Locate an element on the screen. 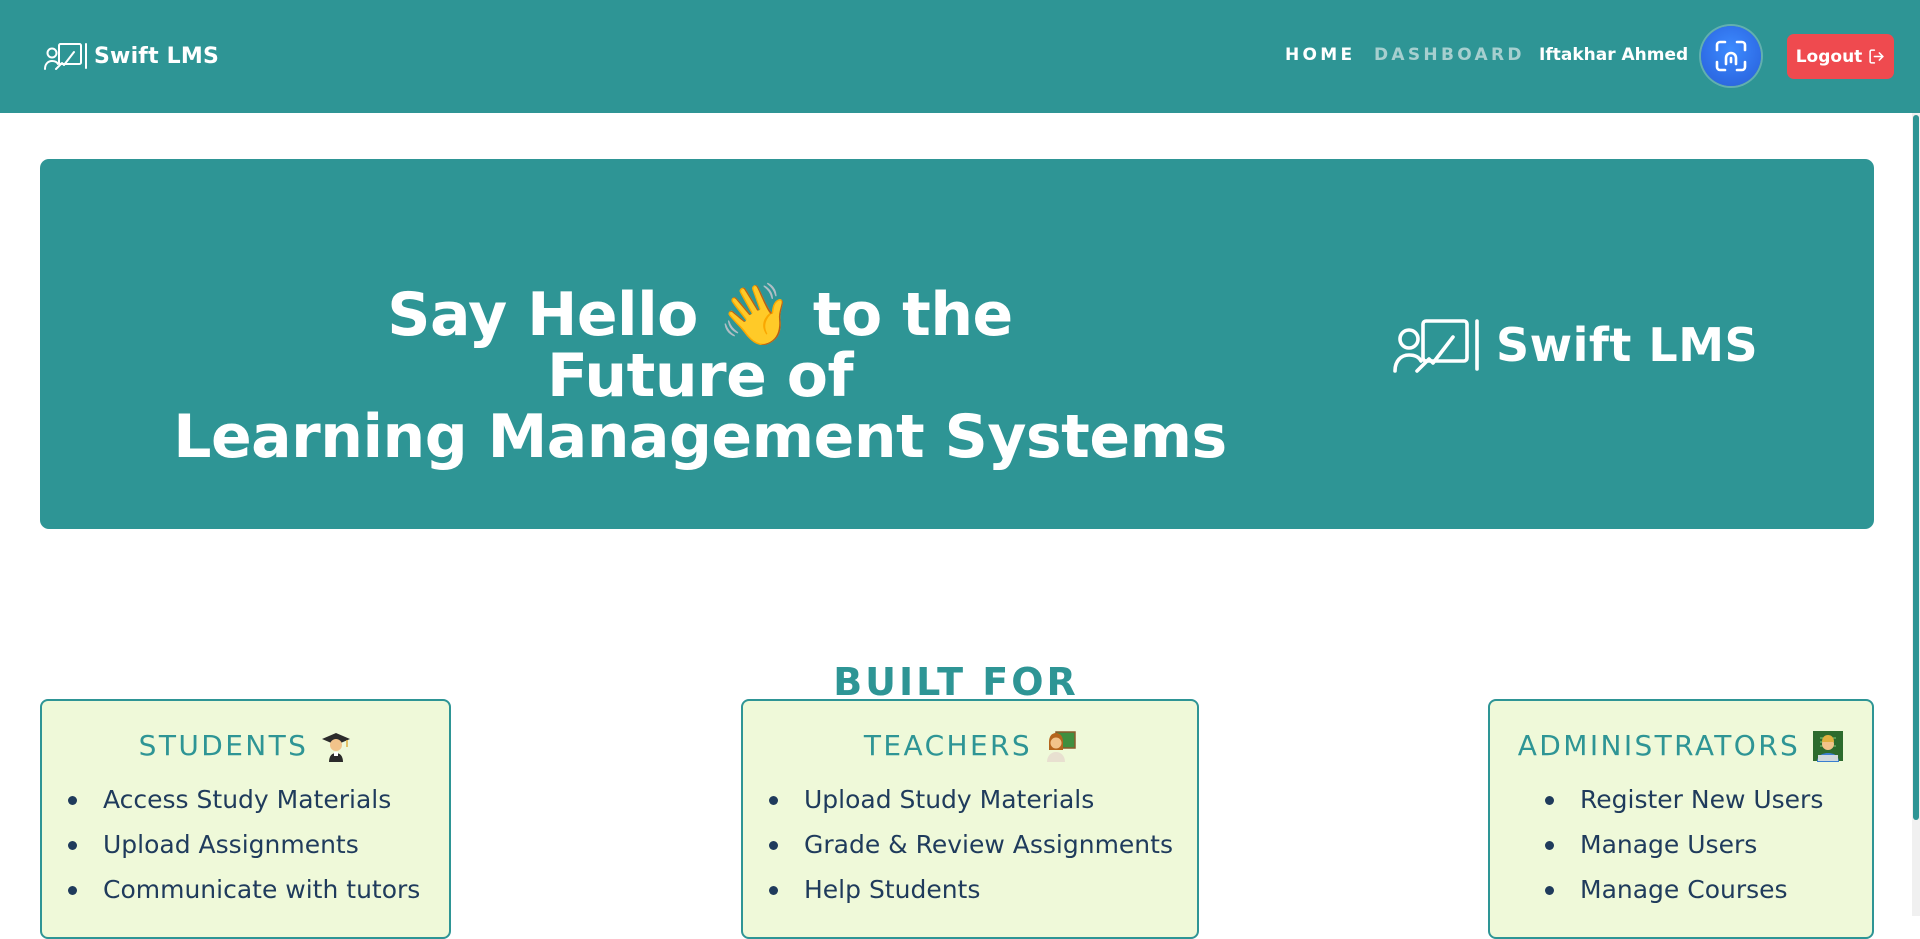  hero-title-line-1: Say Hello 👋 to the is located at coordinates (700, 315).